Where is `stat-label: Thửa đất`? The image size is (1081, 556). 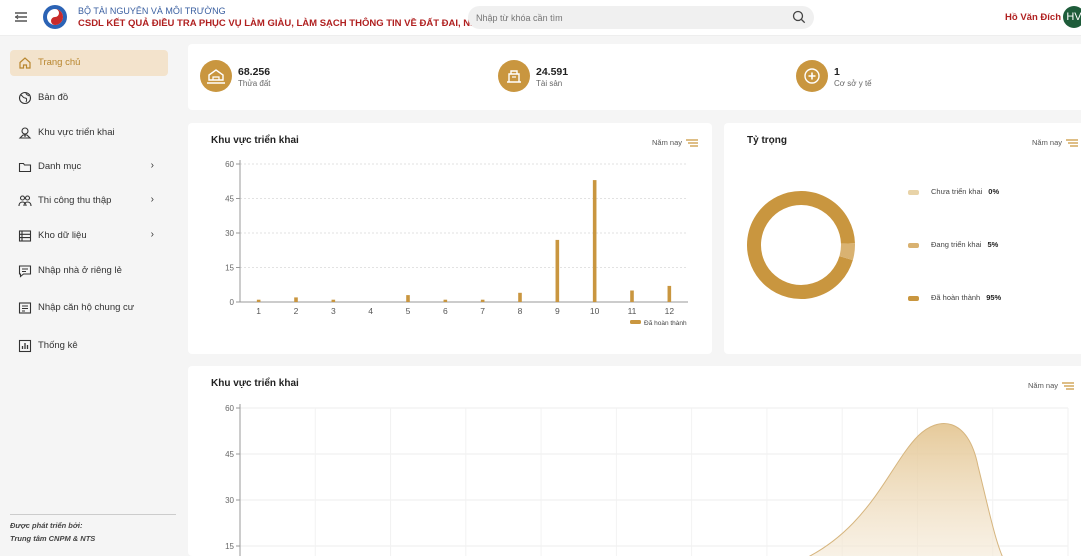 stat-label: Thửa đất is located at coordinates (254, 83).